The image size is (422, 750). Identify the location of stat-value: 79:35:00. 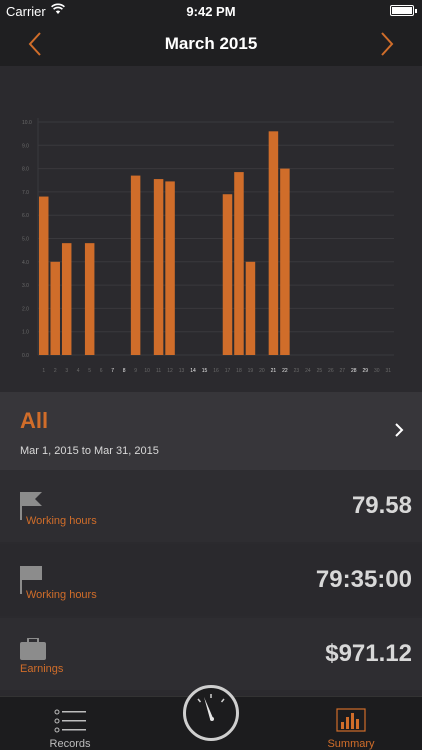
(363, 579).